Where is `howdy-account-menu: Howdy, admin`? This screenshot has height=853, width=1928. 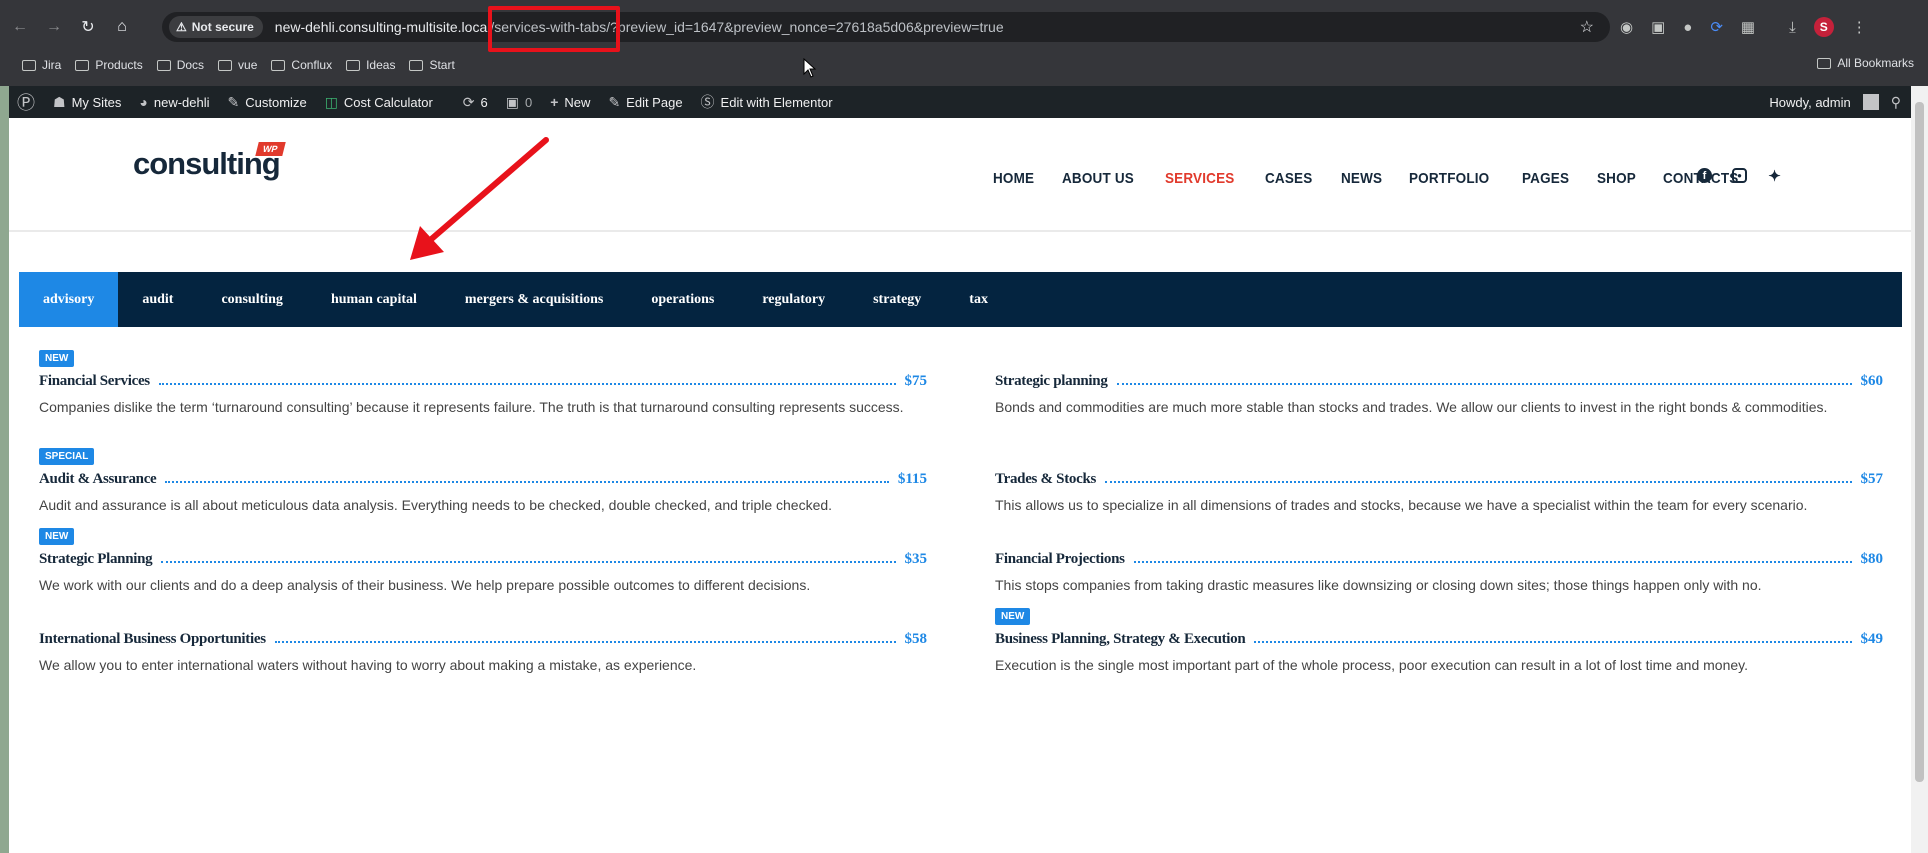
howdy-account-menu: Howdy, admin is located at coordinates (1809, 102).